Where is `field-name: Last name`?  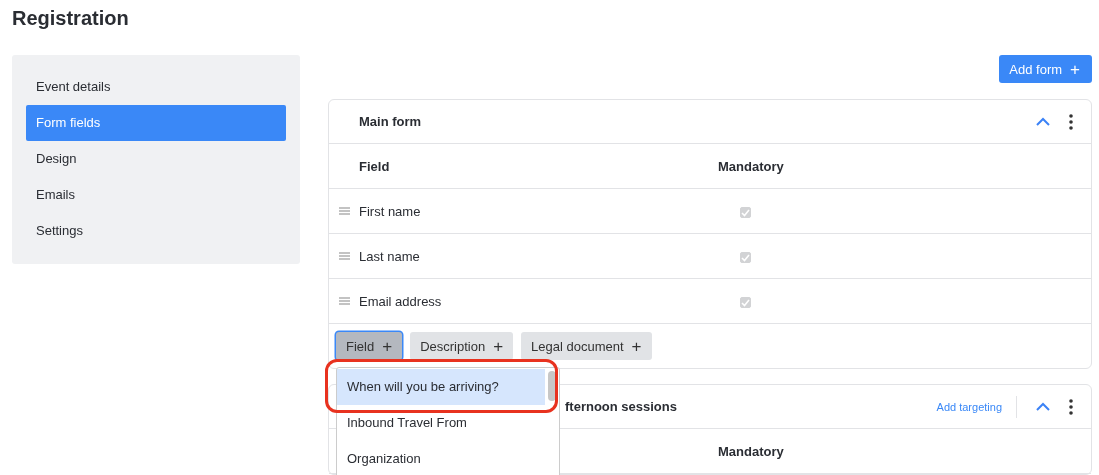
field-name: Last name is located at coordinates (390, 256).